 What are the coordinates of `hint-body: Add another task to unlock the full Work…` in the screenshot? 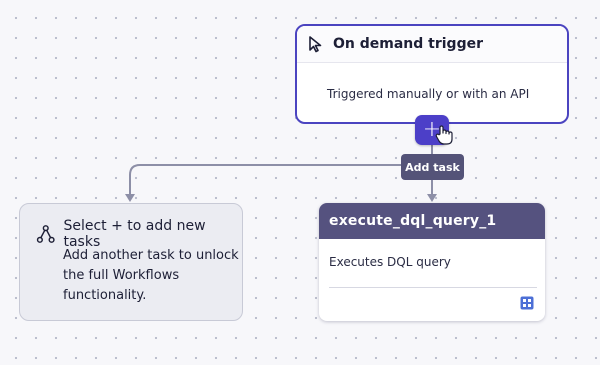 It's located at (151, 275).